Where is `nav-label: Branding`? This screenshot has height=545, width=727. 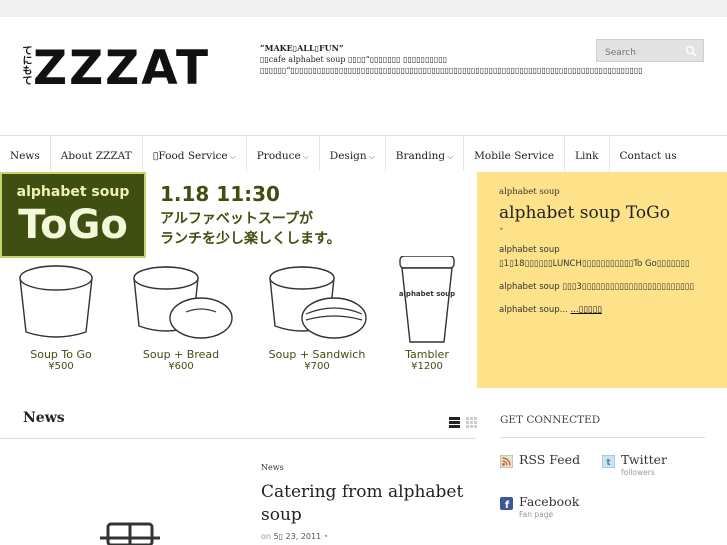 nav-label: Branding is located at coordinates (420, 156).